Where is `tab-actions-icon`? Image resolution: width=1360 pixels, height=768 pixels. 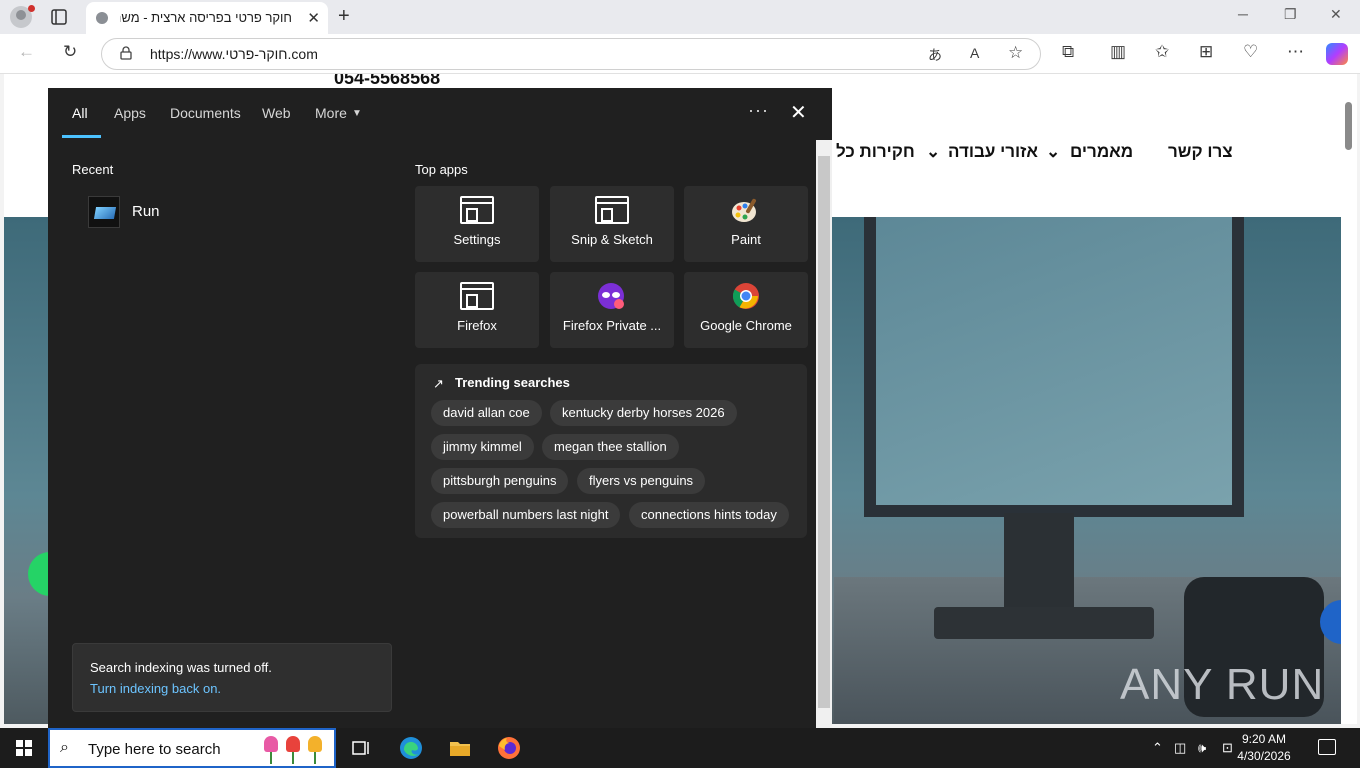
tab-actions-icon is located at coordinates (59, 17).